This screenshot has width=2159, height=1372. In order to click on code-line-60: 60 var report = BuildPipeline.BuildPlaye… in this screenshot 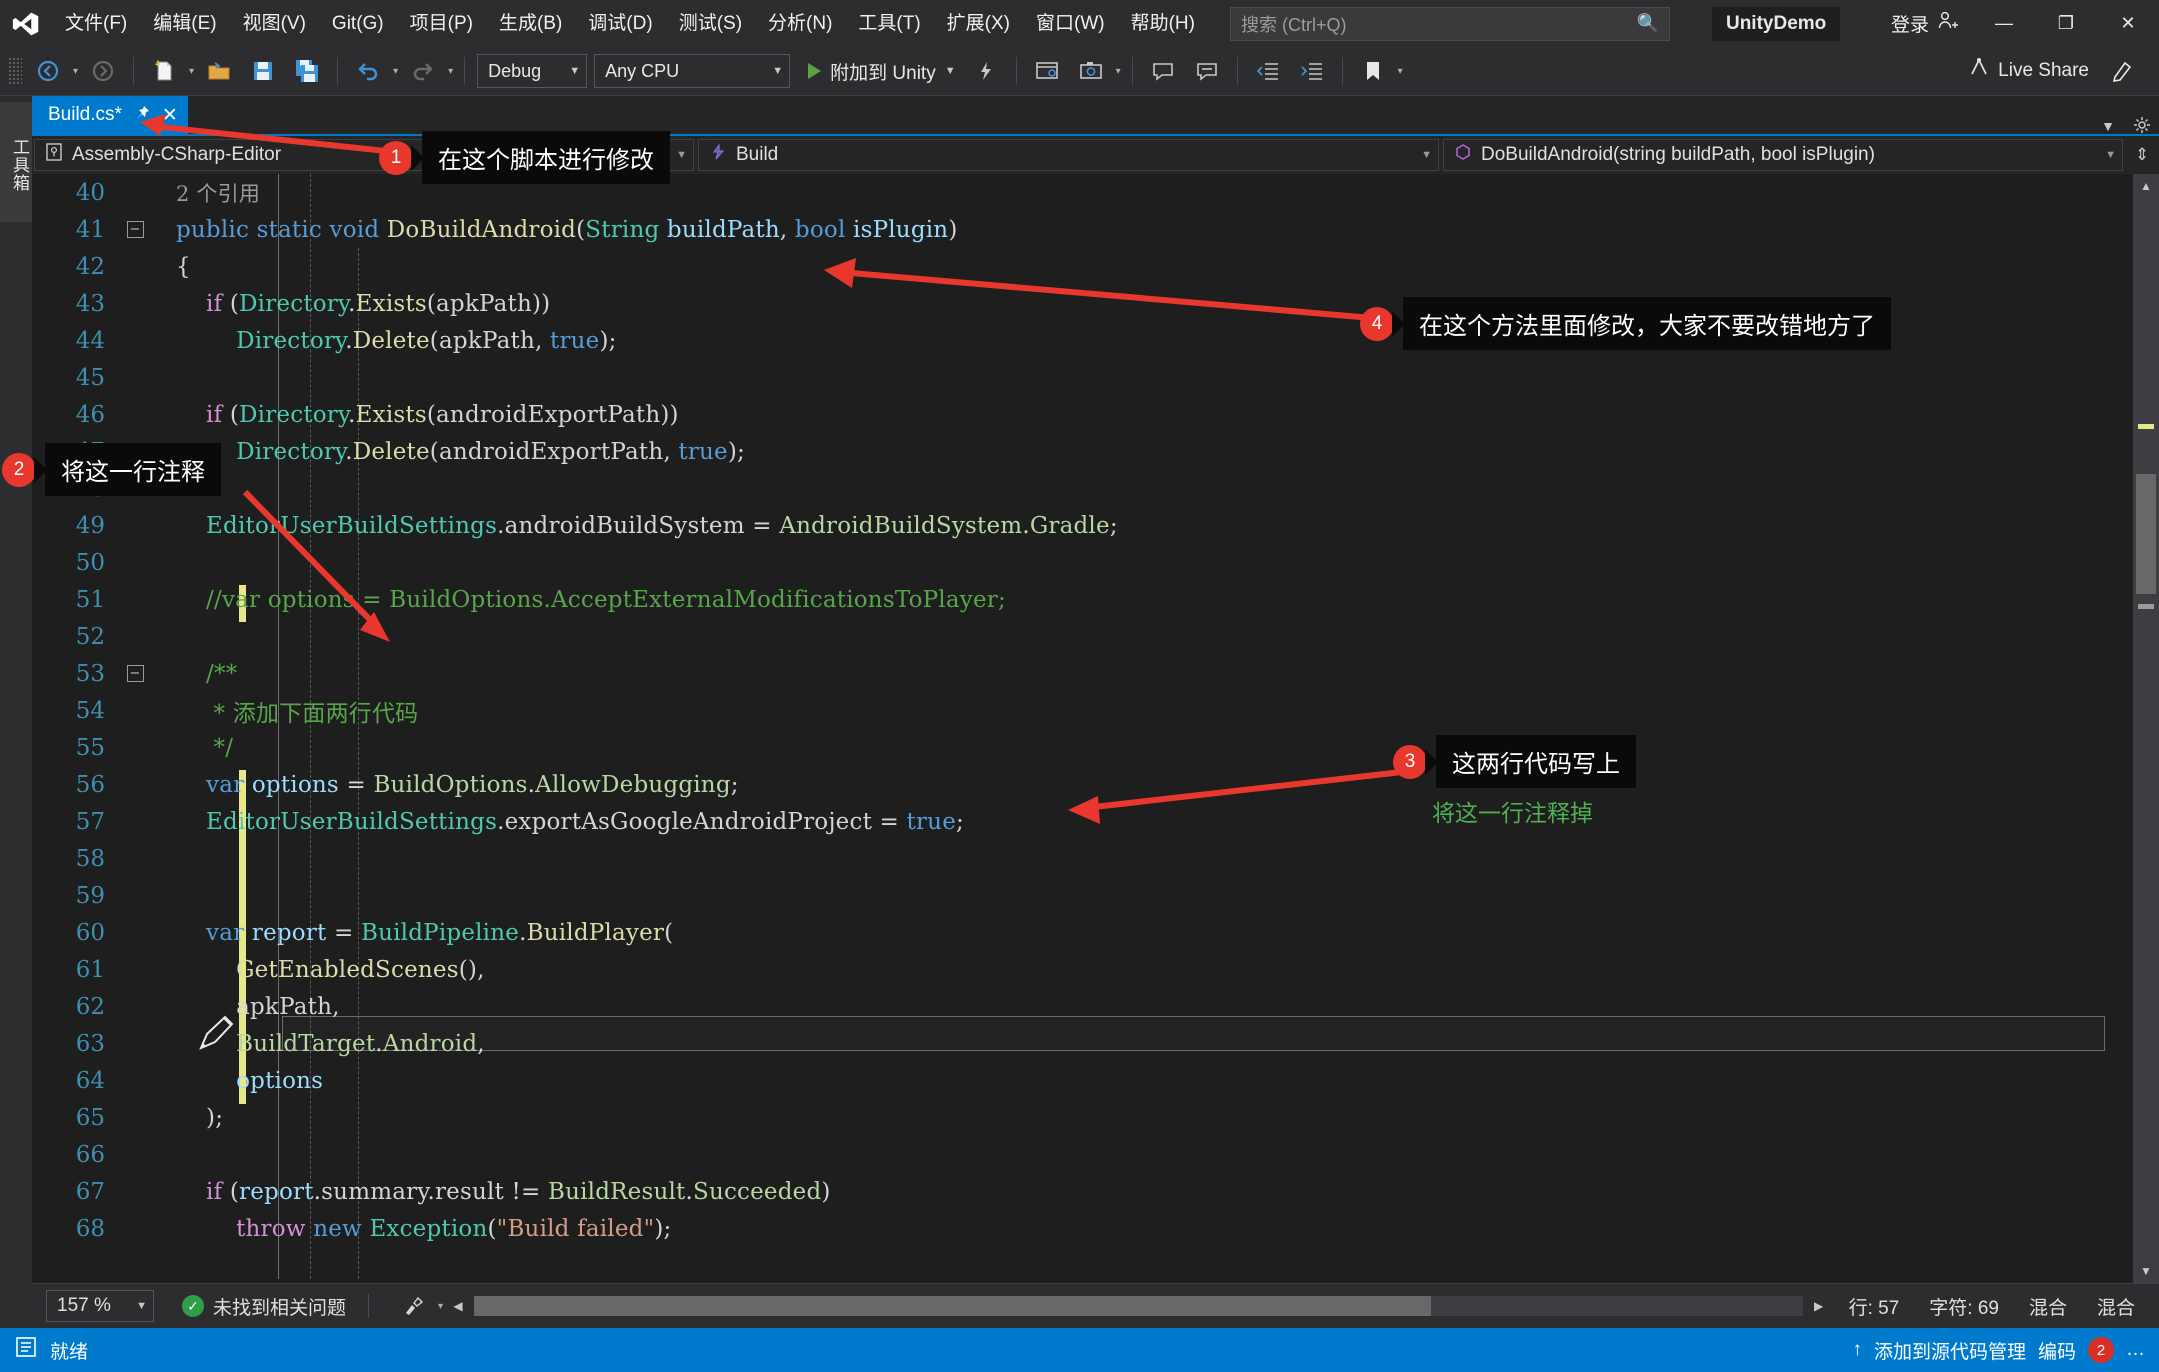, I will do `click(1082, 932)`.